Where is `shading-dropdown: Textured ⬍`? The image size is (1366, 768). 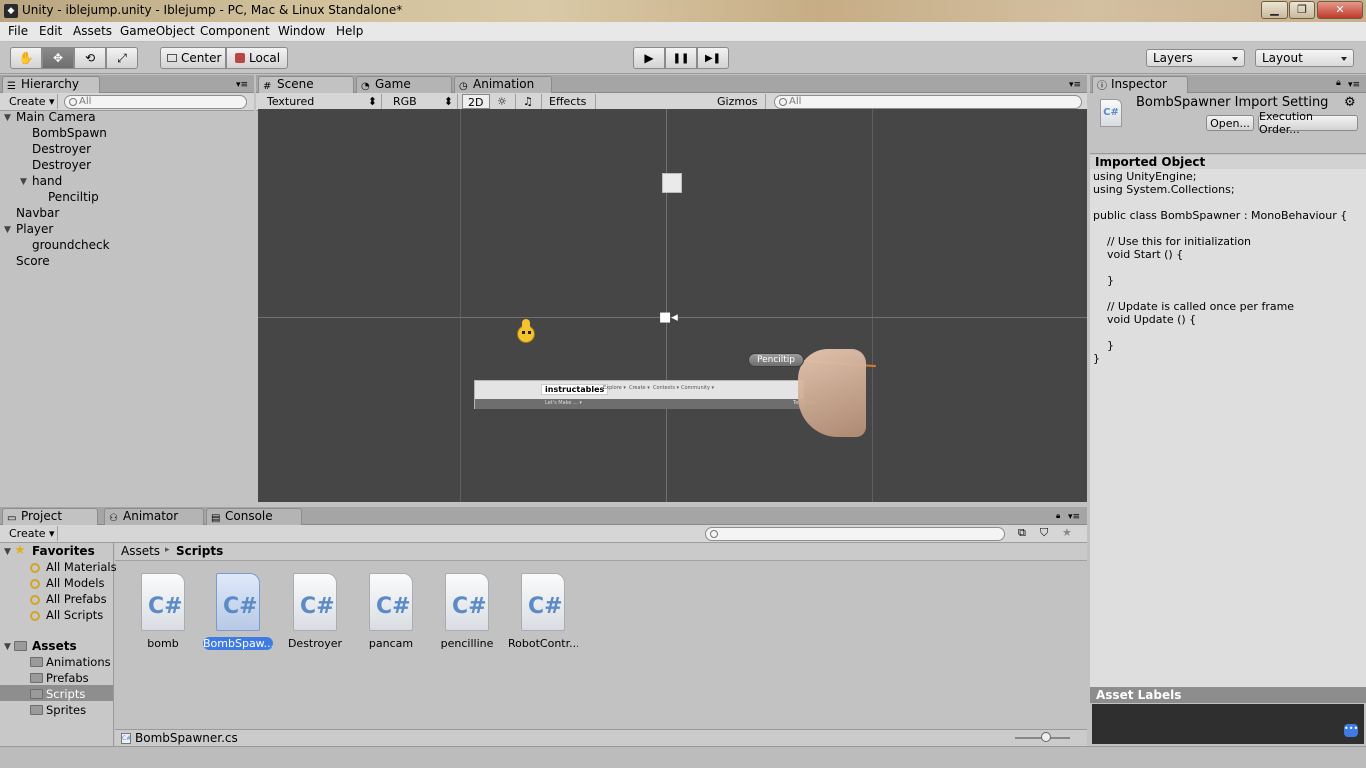 shading-dropdown: Textured ⬍ is located at coordinates (322, 101).